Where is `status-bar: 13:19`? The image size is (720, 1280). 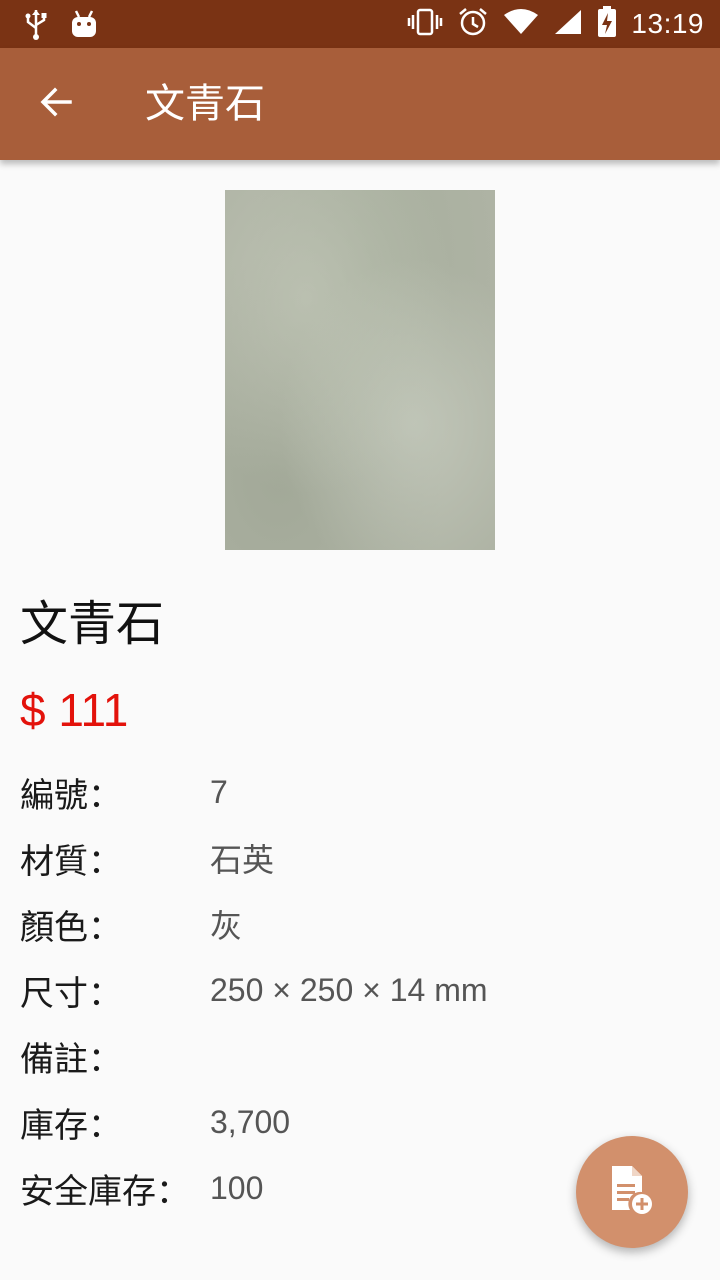 status-bar: 13:19 is located at coordinates (360, 24).